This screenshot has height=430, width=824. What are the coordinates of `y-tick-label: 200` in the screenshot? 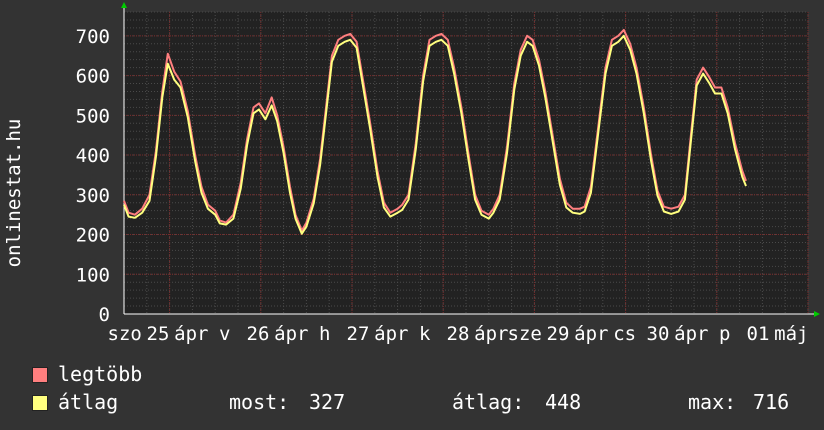 It's located at (93, 236).